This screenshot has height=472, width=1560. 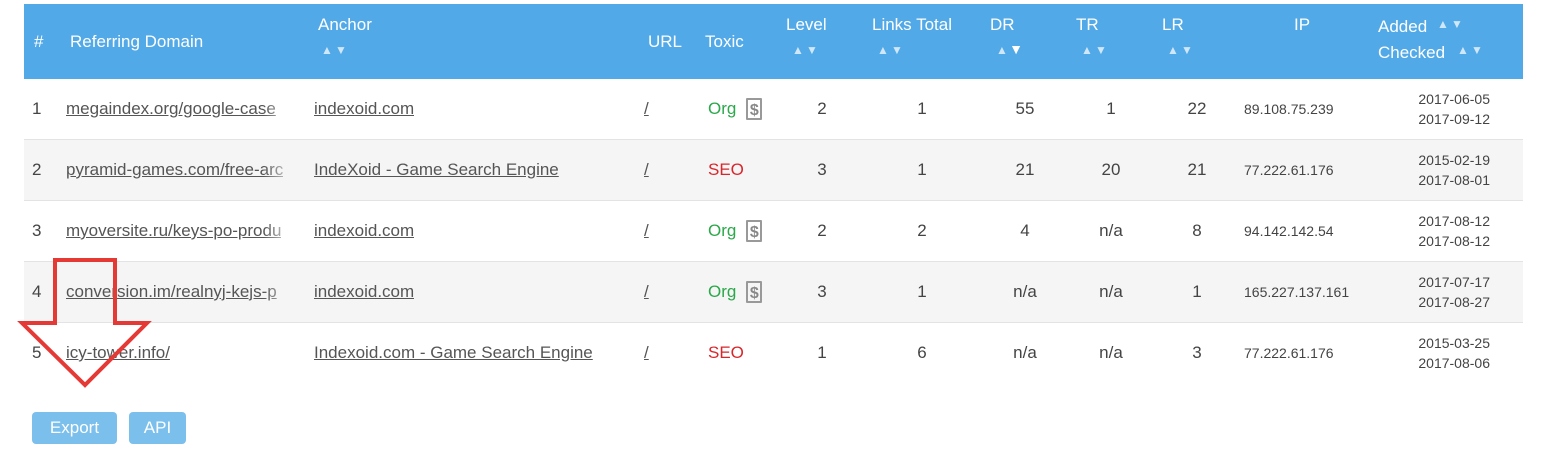 What do you see at coordinates (1403, 26) in the screenshot?
I see `col-header-added: Added` at bounding box center [1403, 26].